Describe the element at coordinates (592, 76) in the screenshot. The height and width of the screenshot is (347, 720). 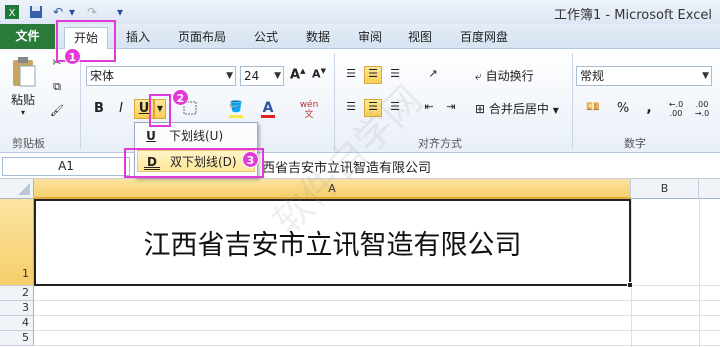
I see `number-format-value: 常规` at that location.